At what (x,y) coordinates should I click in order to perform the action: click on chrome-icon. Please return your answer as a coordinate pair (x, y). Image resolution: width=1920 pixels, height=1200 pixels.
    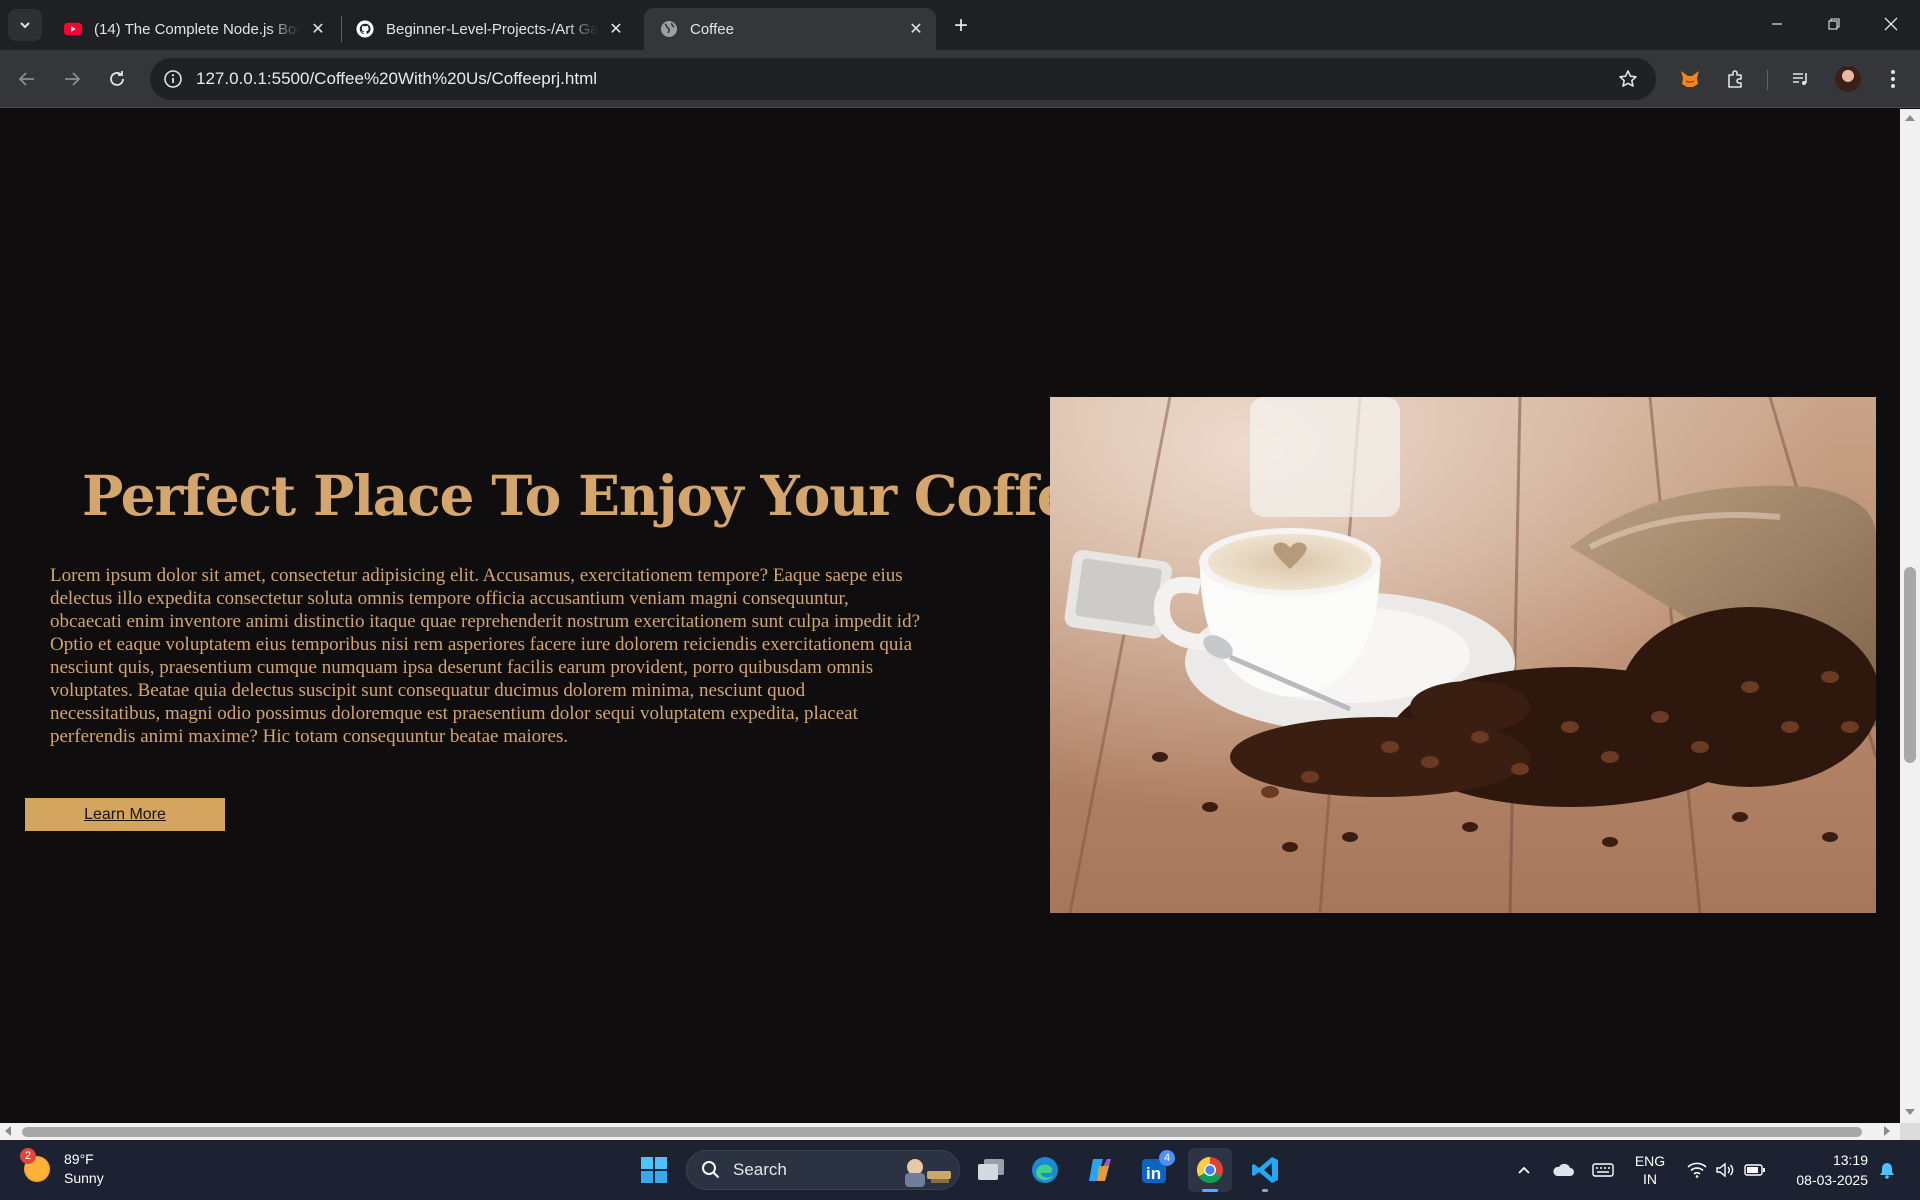
    Looking at the image, I should click on (1209, 1170).